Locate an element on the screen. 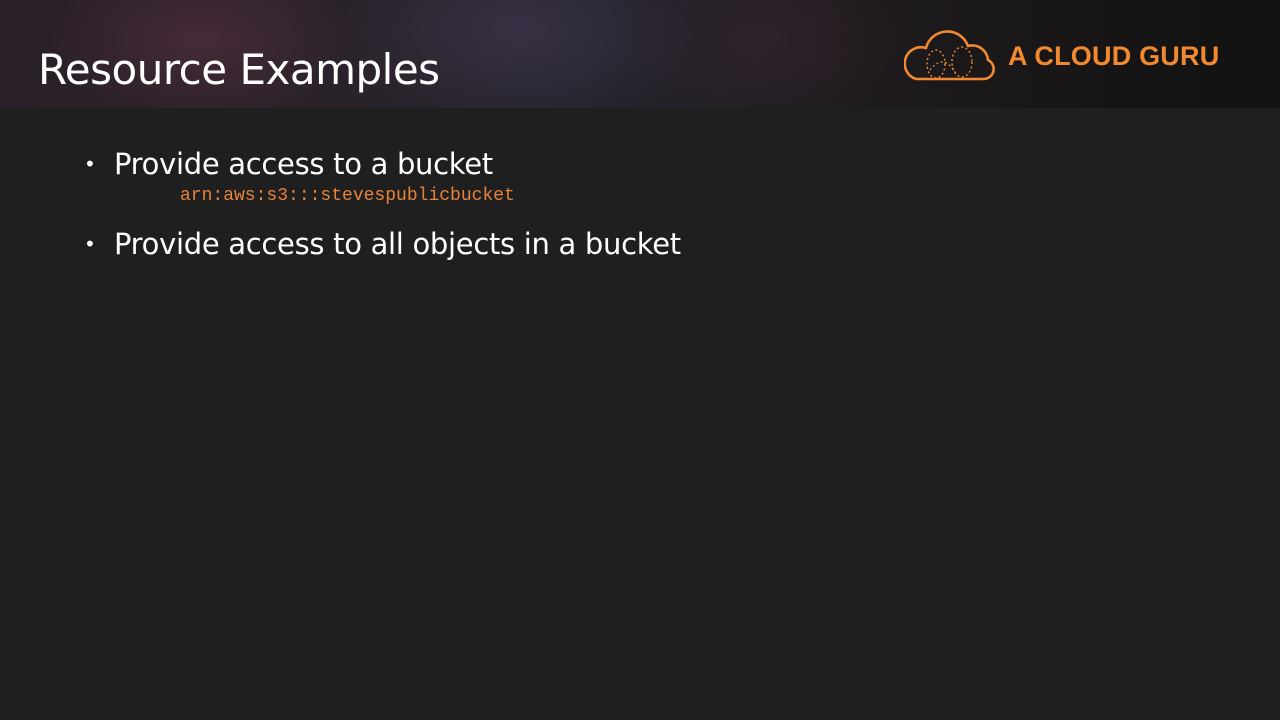 The image size is (1280, 720). brand-logo: A CLOUD GURU is located at coordinates (1061, 56).